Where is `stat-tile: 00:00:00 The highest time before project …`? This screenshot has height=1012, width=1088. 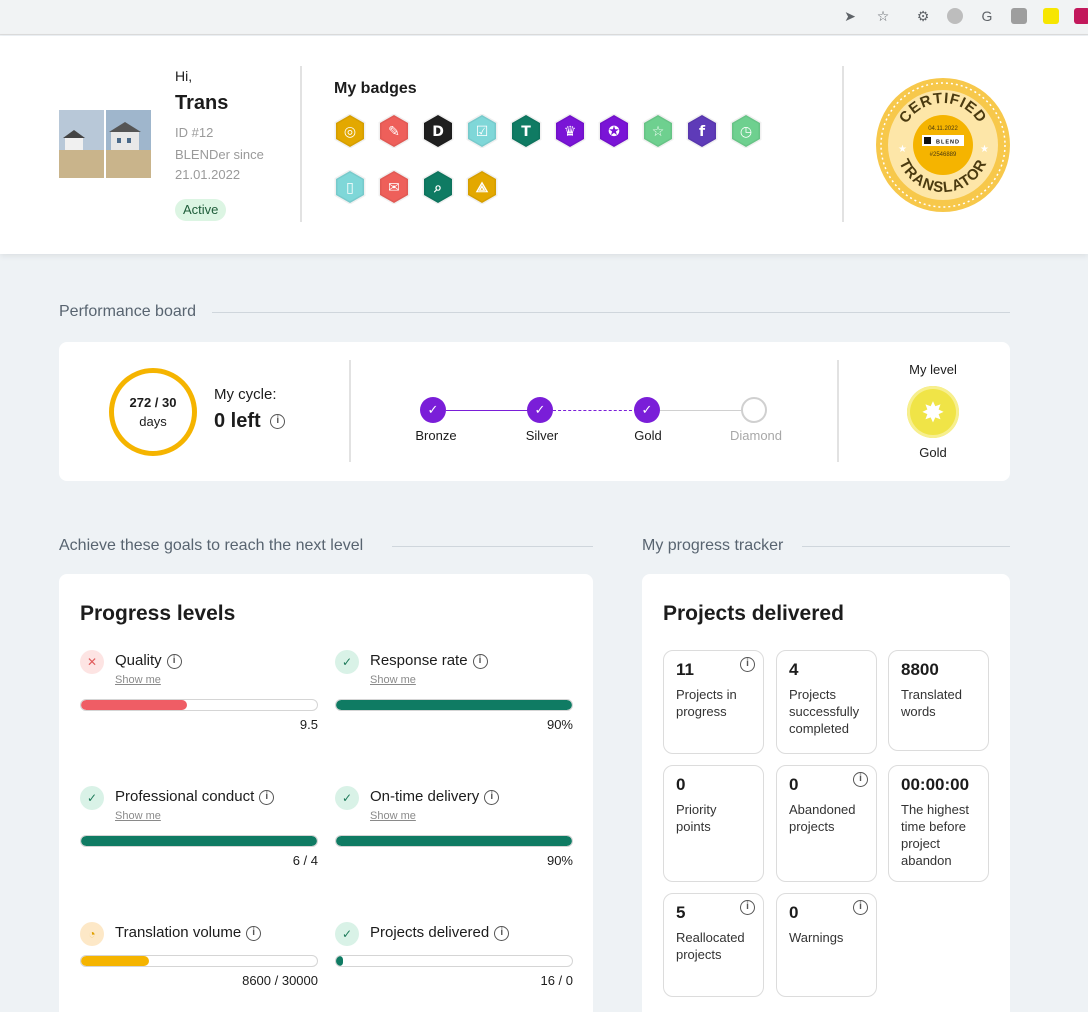
stat-tile: 00:00:00 The highest time before project … is located at coordinates (938, 823).